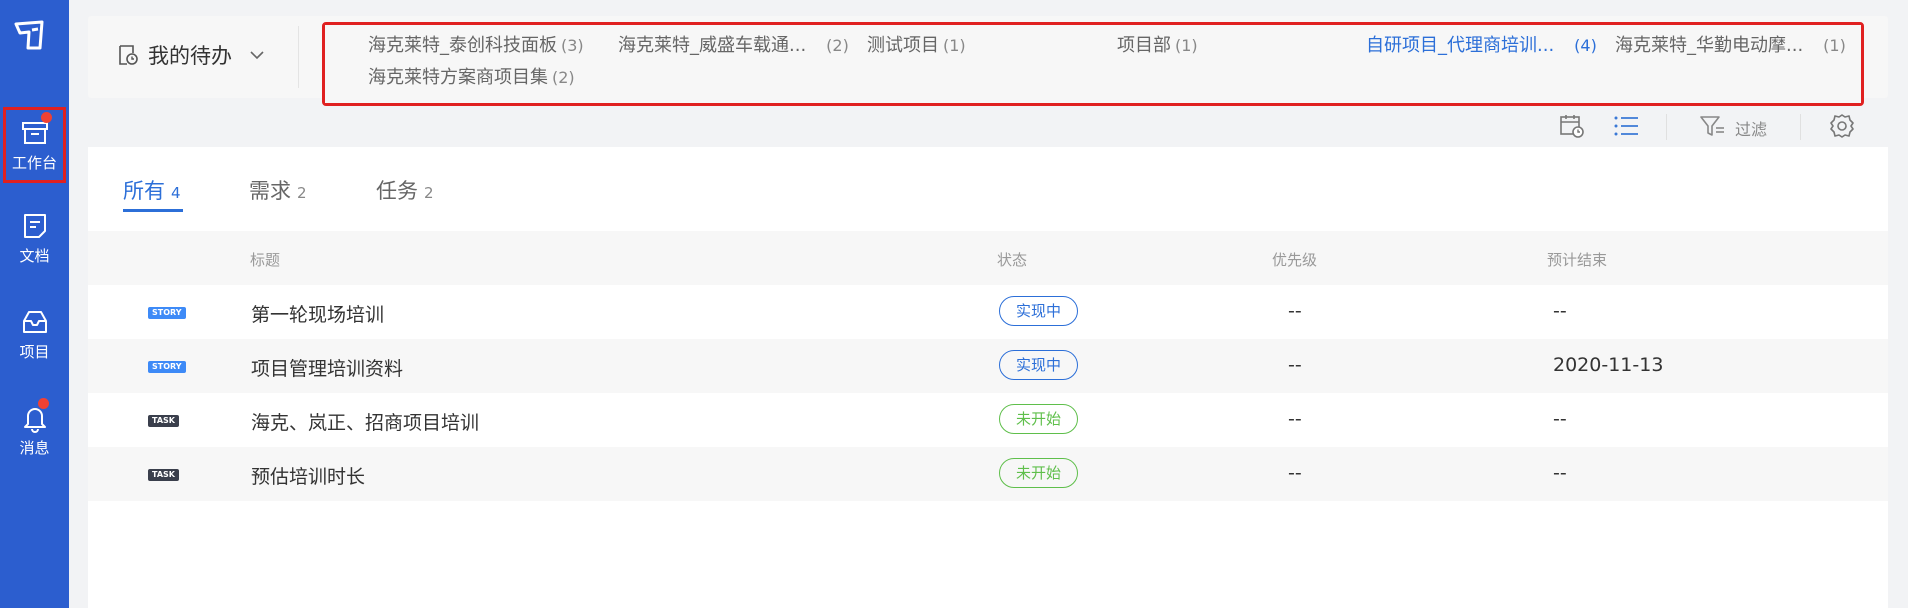  I want to click on table-row: STORY 第一轮现场培训 实现中 -- --, so click(988, 312).